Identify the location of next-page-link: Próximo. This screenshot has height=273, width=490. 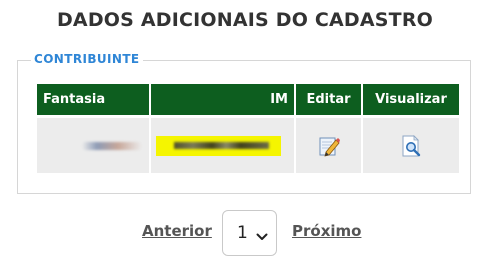
(326, 231).